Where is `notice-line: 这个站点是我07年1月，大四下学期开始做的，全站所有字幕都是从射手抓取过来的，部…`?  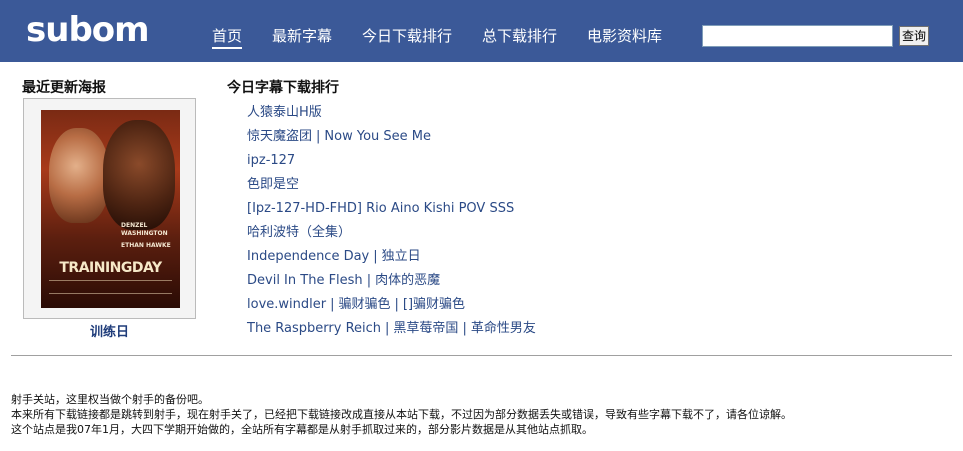 notice-line: 这个站点是我07年1月，大四下学期开始做的，全站所有字幕都是从射手抓取过来的，部… is located at coordinates (302, 429).